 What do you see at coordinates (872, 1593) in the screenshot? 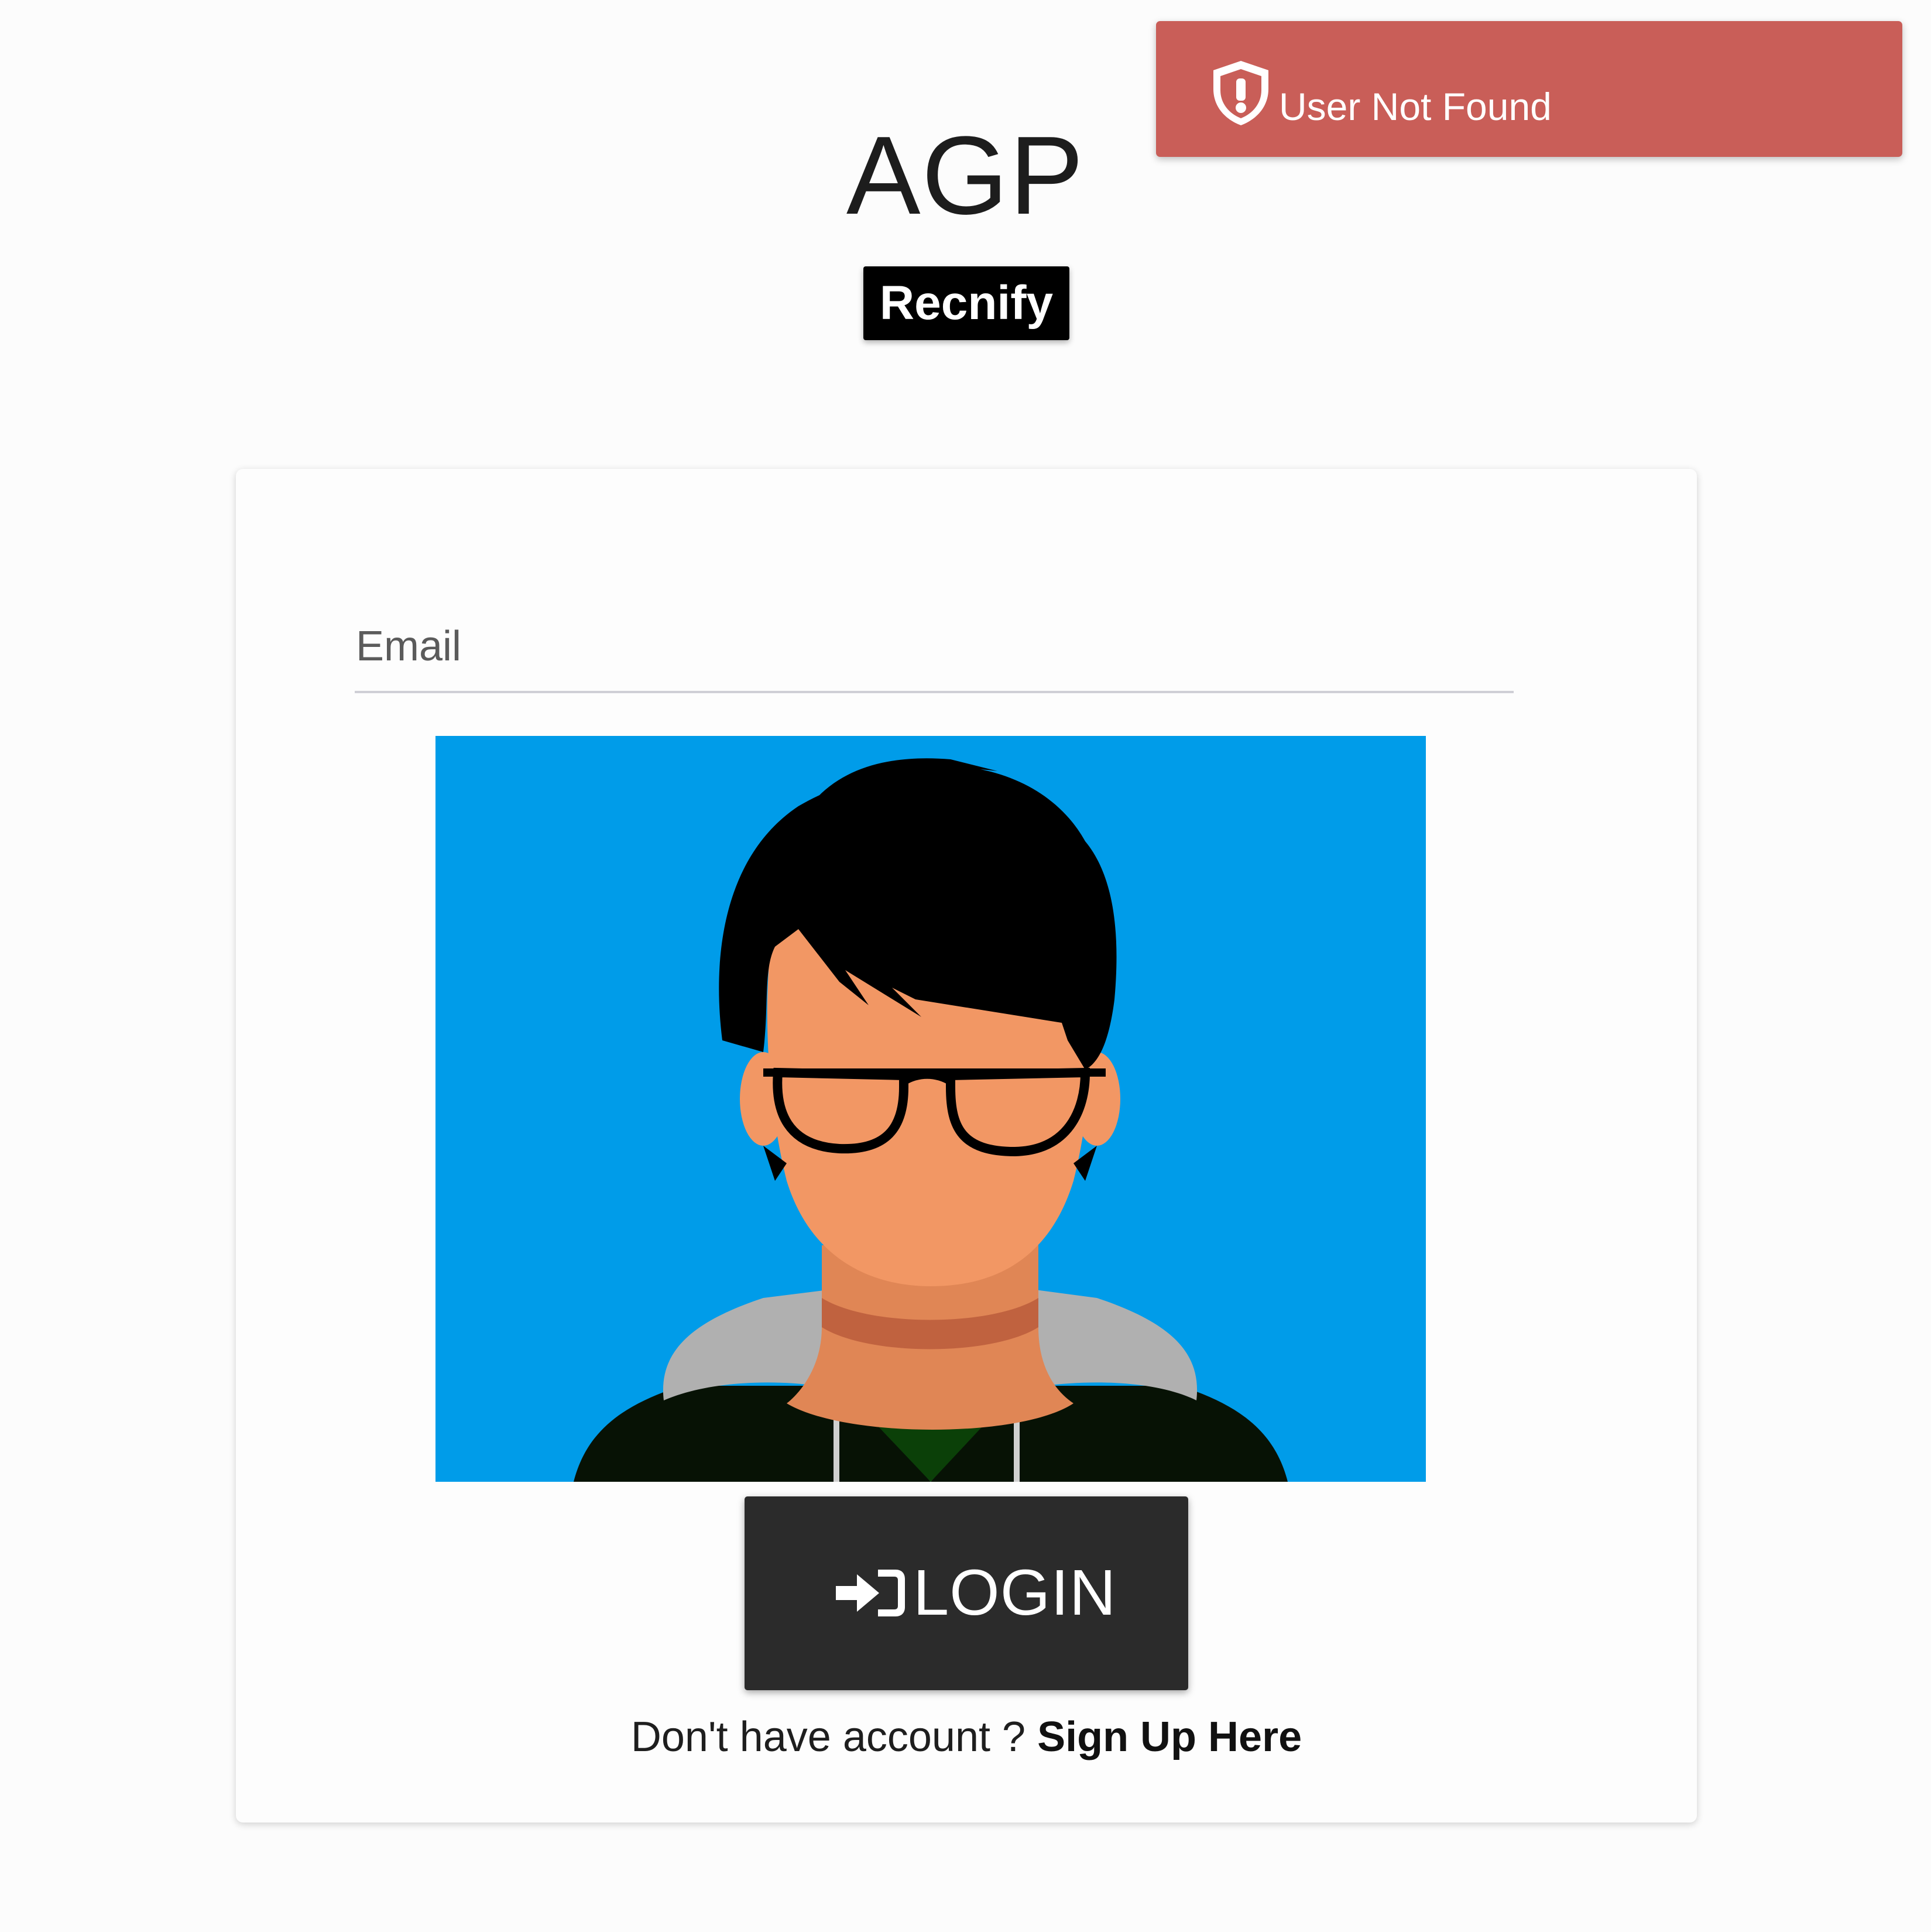
I see `sign-in-icon` at bounding box center [872, 1593].